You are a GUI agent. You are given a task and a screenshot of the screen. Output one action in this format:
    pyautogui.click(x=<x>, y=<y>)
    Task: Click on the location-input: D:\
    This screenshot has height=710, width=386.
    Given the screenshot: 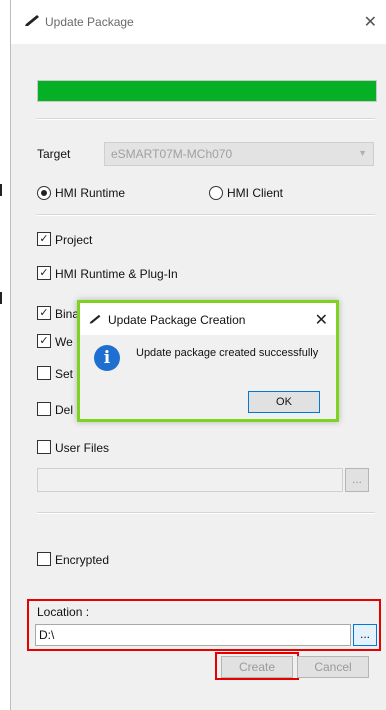 What is the action you would take?
    pyautogui.click(x=193, y=635)
    